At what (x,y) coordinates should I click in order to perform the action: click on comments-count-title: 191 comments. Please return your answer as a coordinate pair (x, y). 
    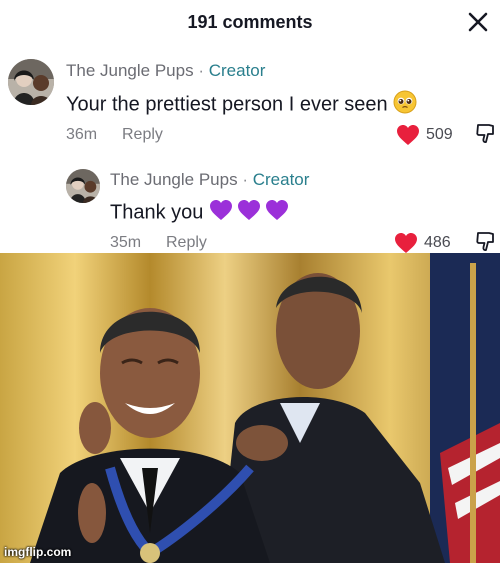
    Looking at the image, I should click on (250, 22).